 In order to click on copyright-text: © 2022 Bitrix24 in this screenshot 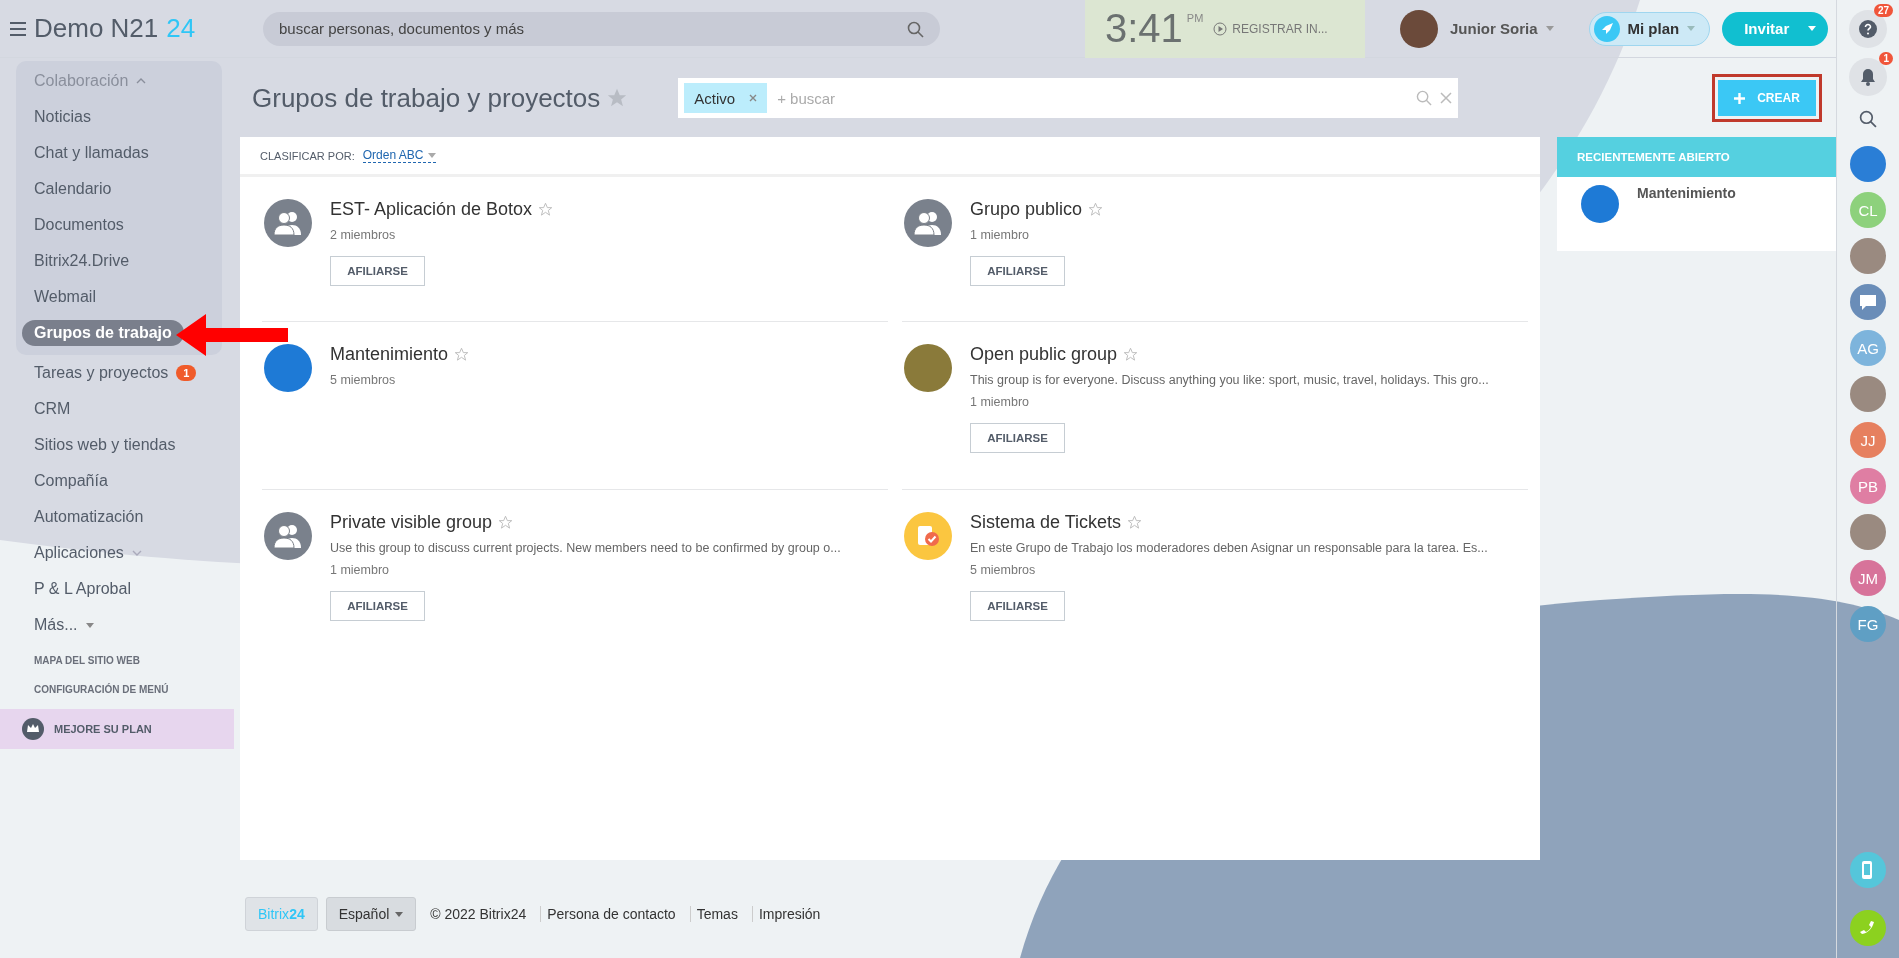, I will do `click(478, 914)`.